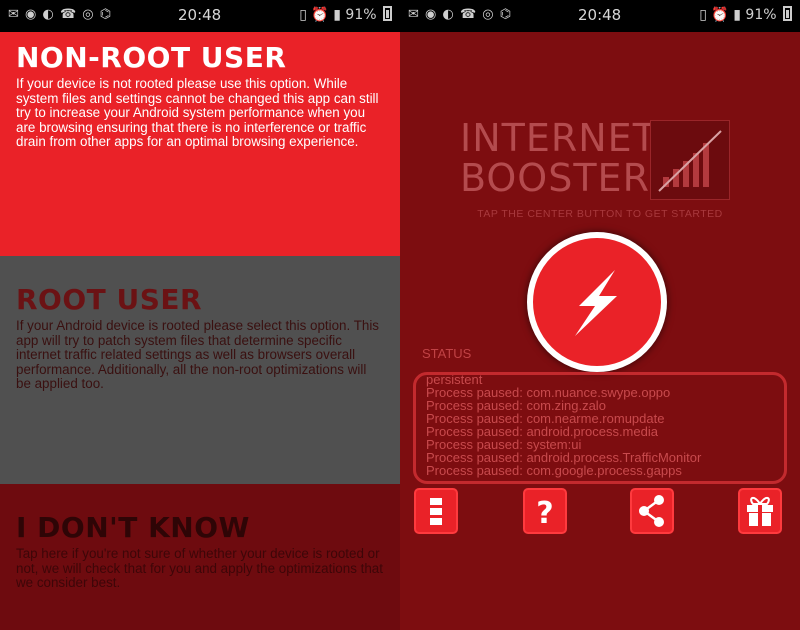 Image resolution: width=800 pixels, height=630 pixels. I want to click on option-title: ROOT USER, so click(109, 299).